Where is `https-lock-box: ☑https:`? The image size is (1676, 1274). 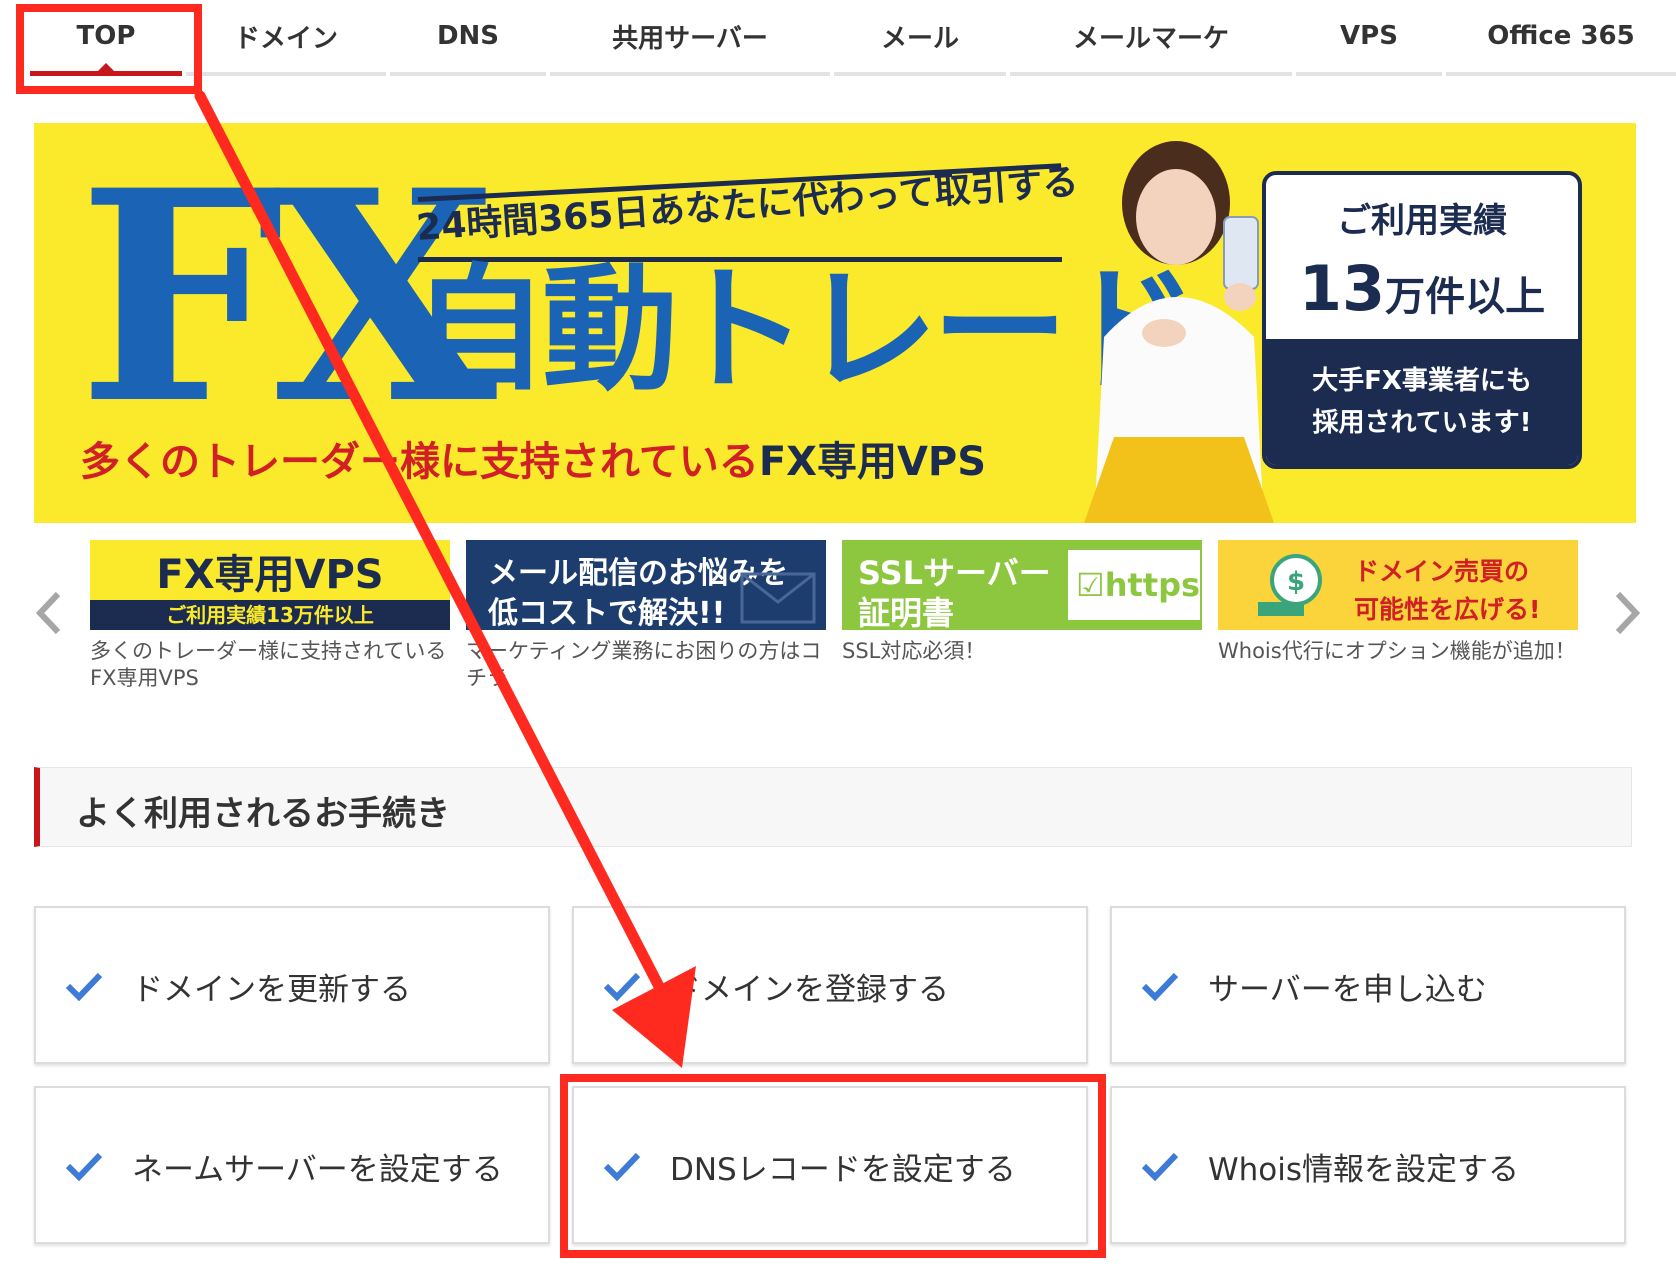 https-lock-box: ☑https: is located at coordinates (1134, 585).